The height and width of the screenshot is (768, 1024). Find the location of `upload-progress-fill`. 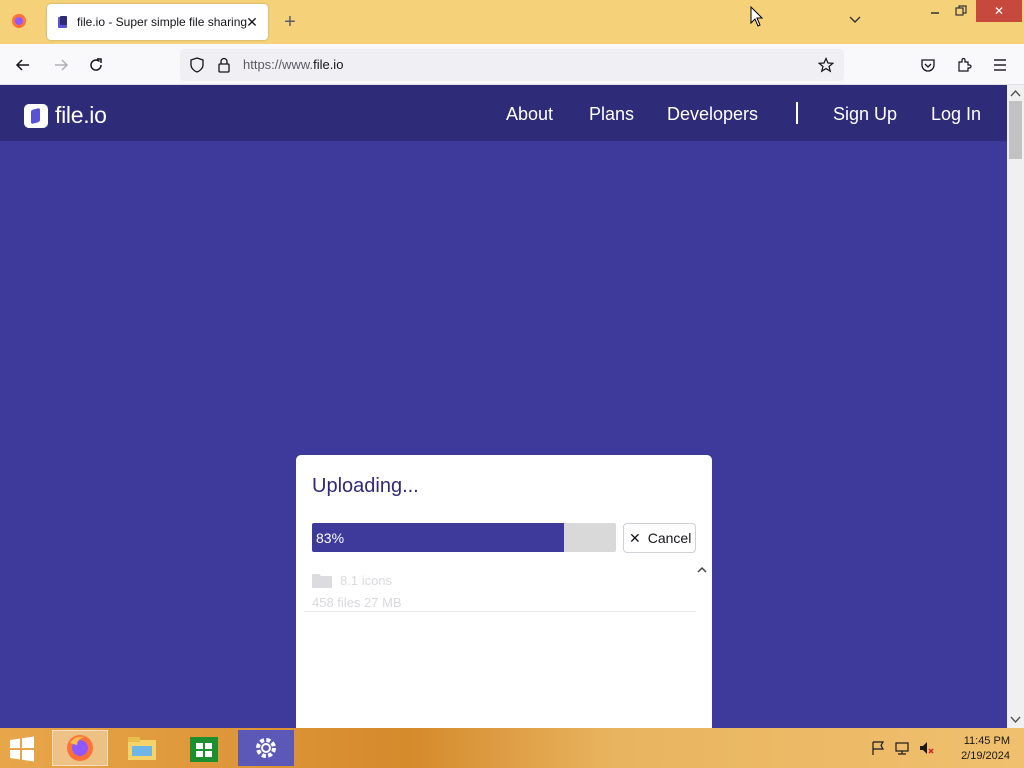

upload-progress-fill is located at coordinates (438, 537).